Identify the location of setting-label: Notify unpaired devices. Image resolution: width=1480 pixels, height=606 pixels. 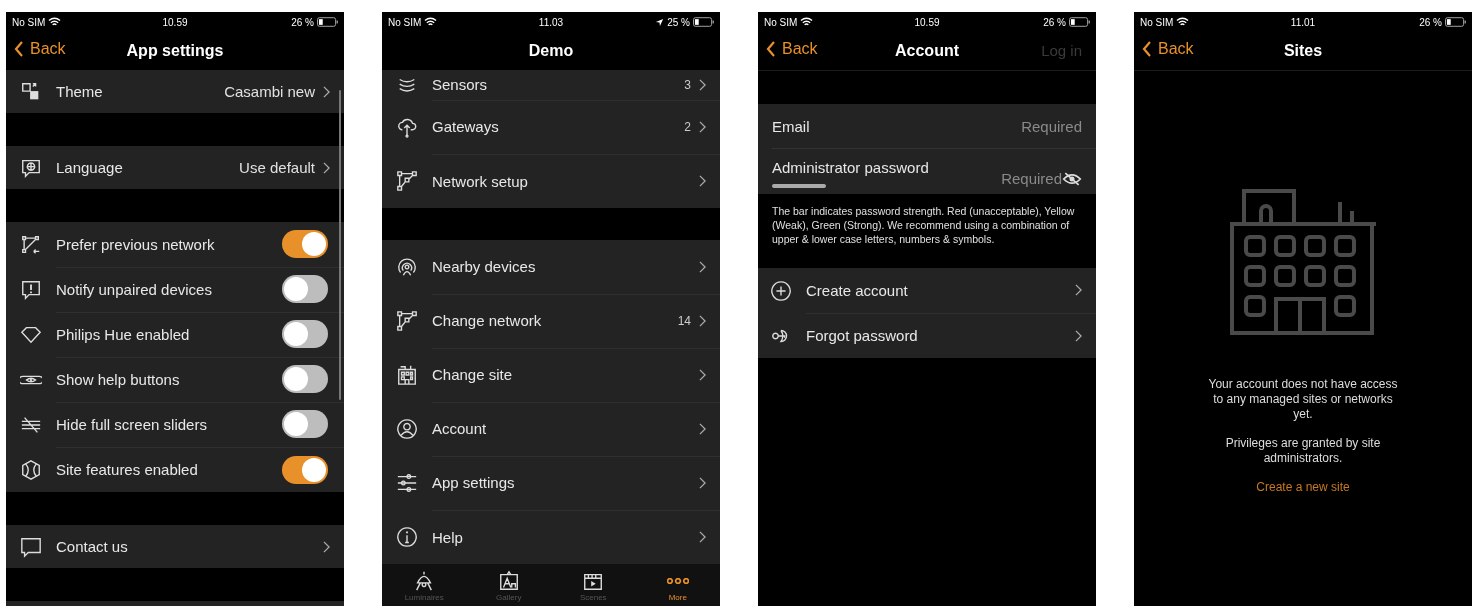
(134, 289).